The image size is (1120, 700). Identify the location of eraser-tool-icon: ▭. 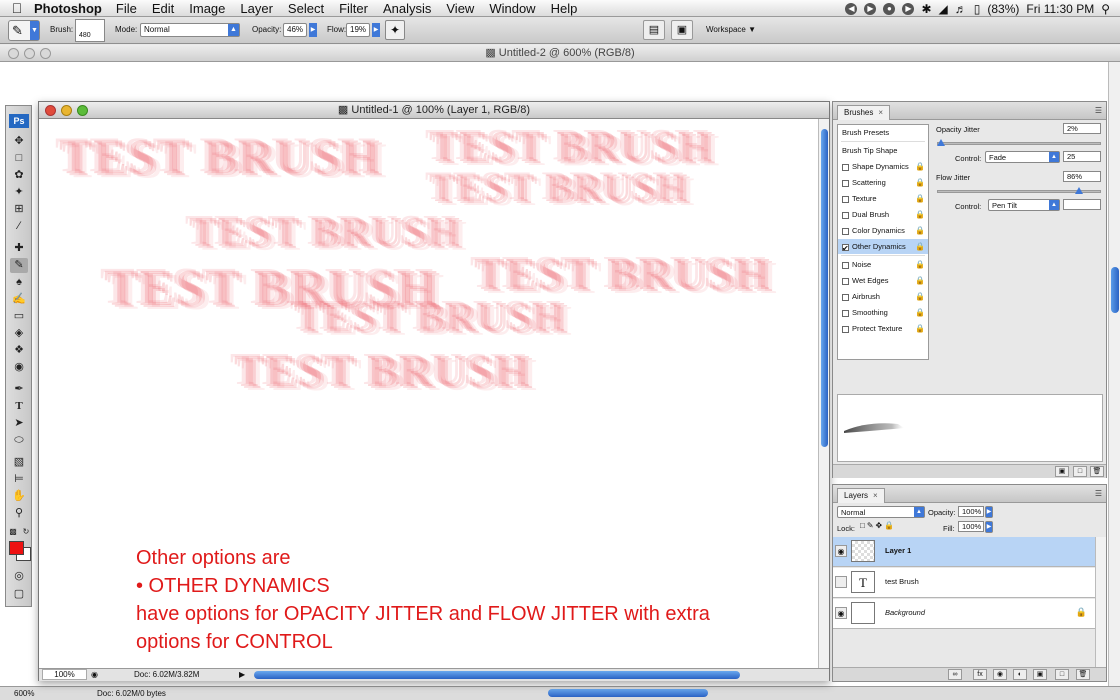
(19, 316).